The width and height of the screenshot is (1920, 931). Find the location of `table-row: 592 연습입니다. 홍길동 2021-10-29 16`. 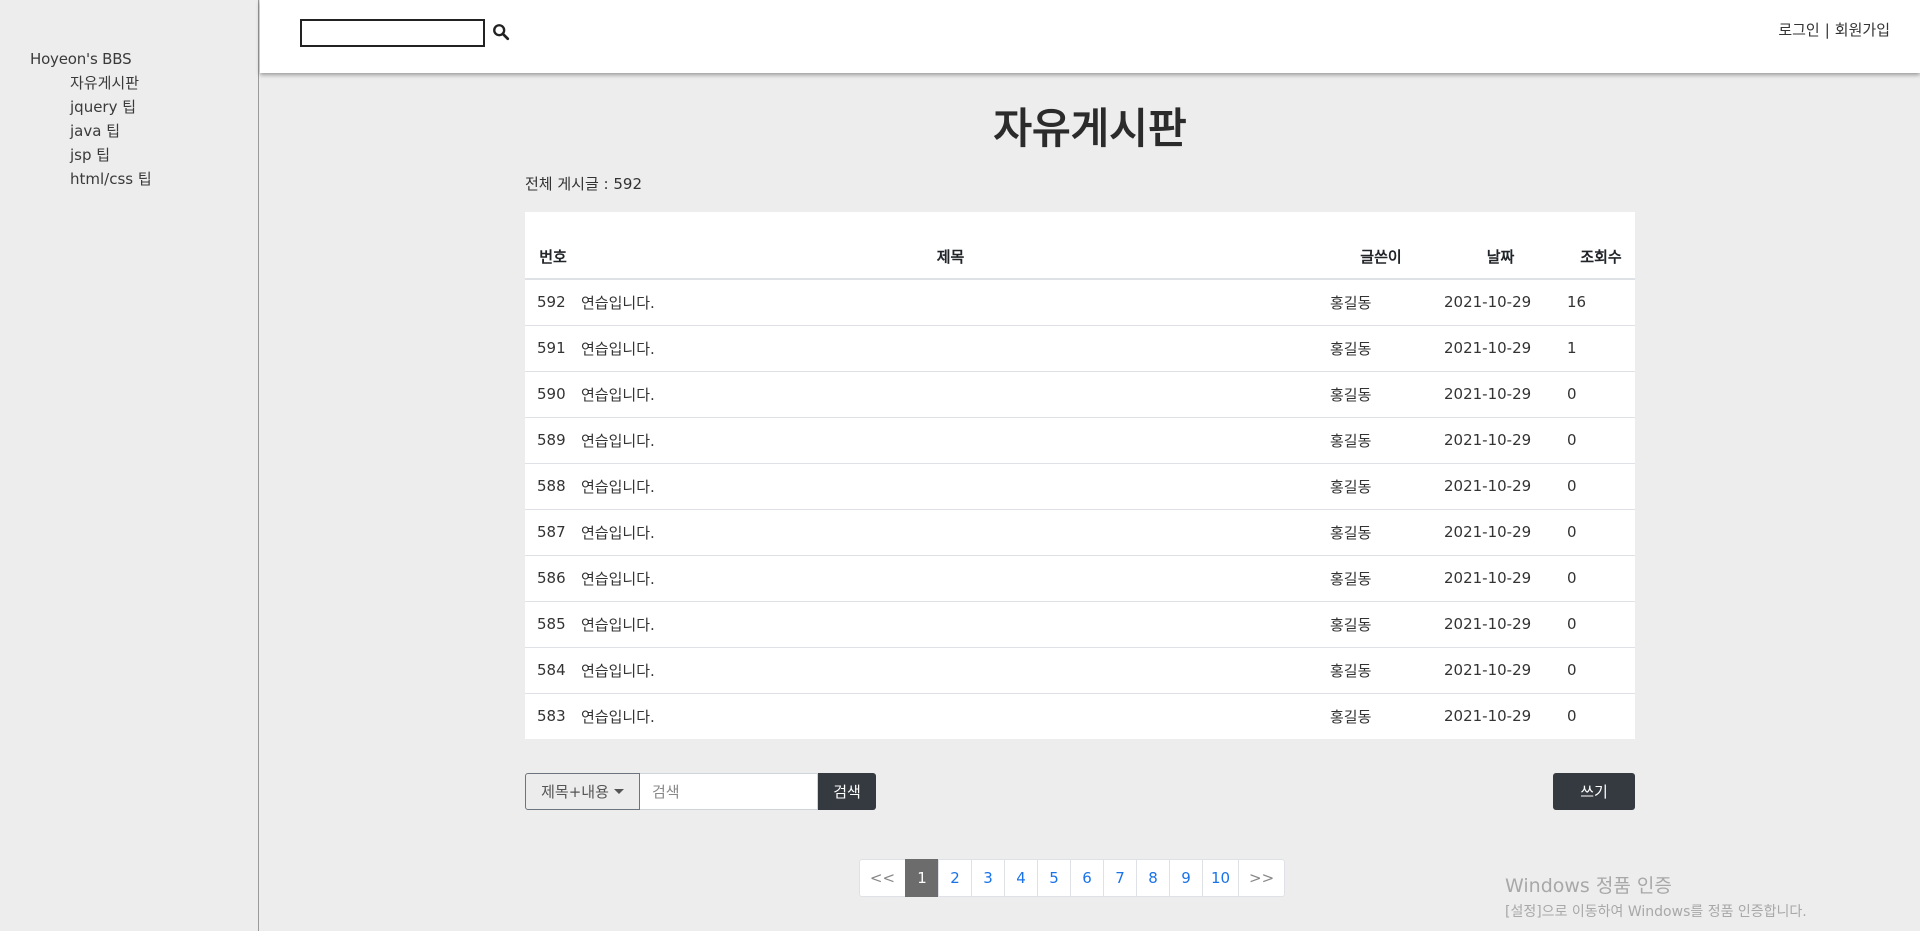

table-row: 592 연습입니다. 홍길동 2021-10-29 16 is located at coordinates (1080, 301).